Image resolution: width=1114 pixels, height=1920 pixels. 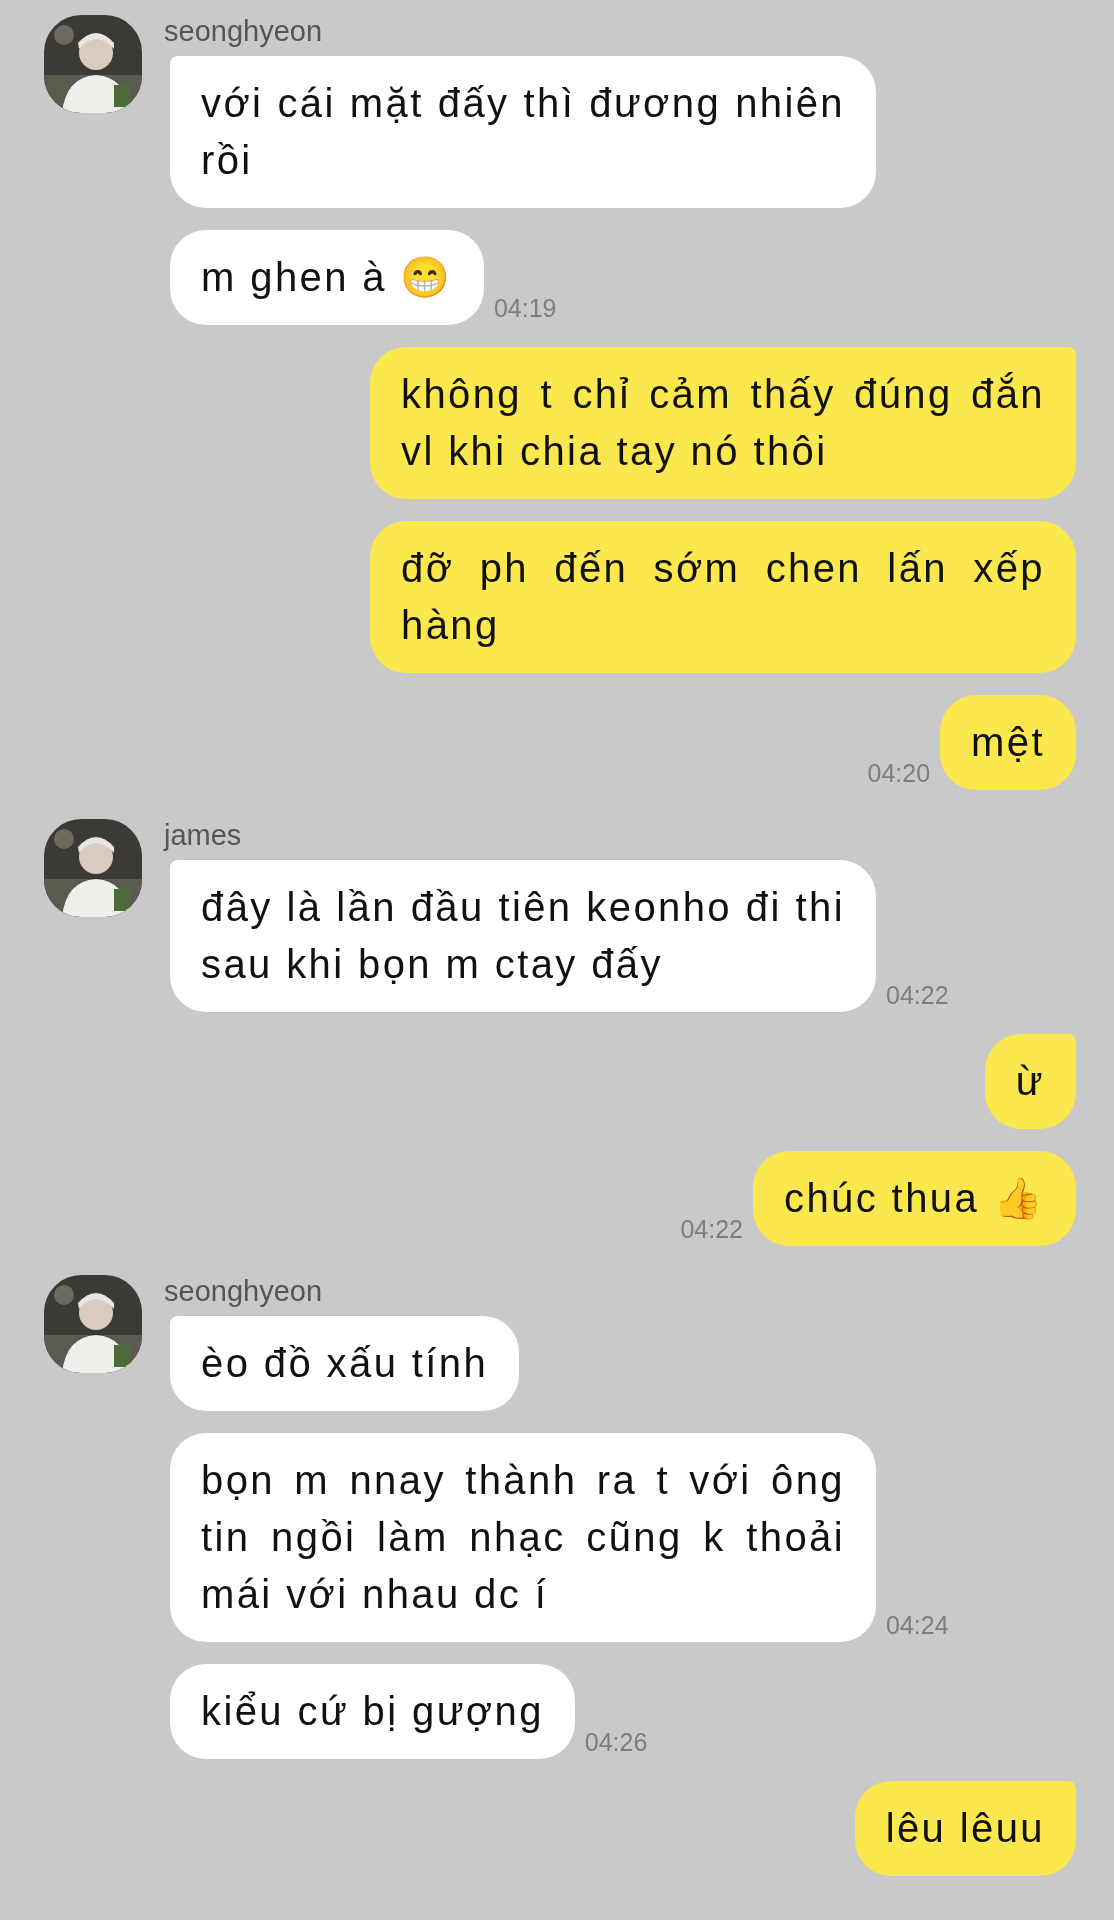 I want to click on message-bubble: đỡ ph đến sớm chen lấn xếp hàng, so click(x=723, y=597).